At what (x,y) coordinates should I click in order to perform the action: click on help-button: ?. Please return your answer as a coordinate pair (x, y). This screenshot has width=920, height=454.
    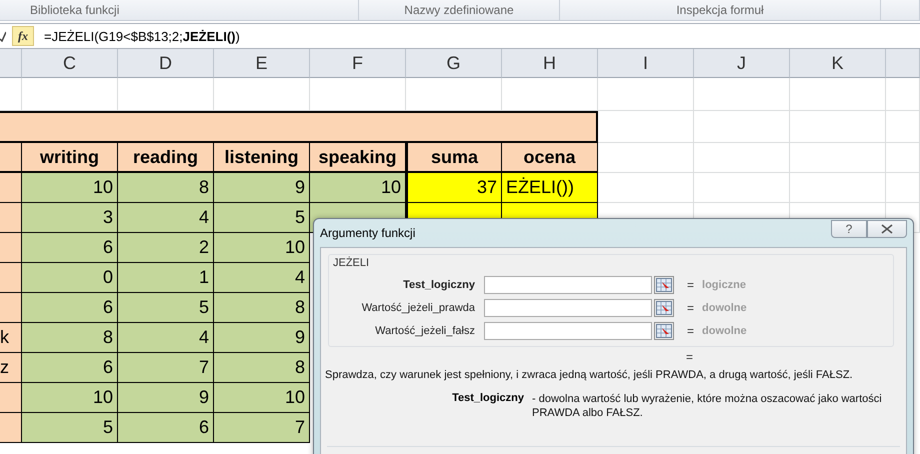
    Looking at the image, I should click on (849, 229).